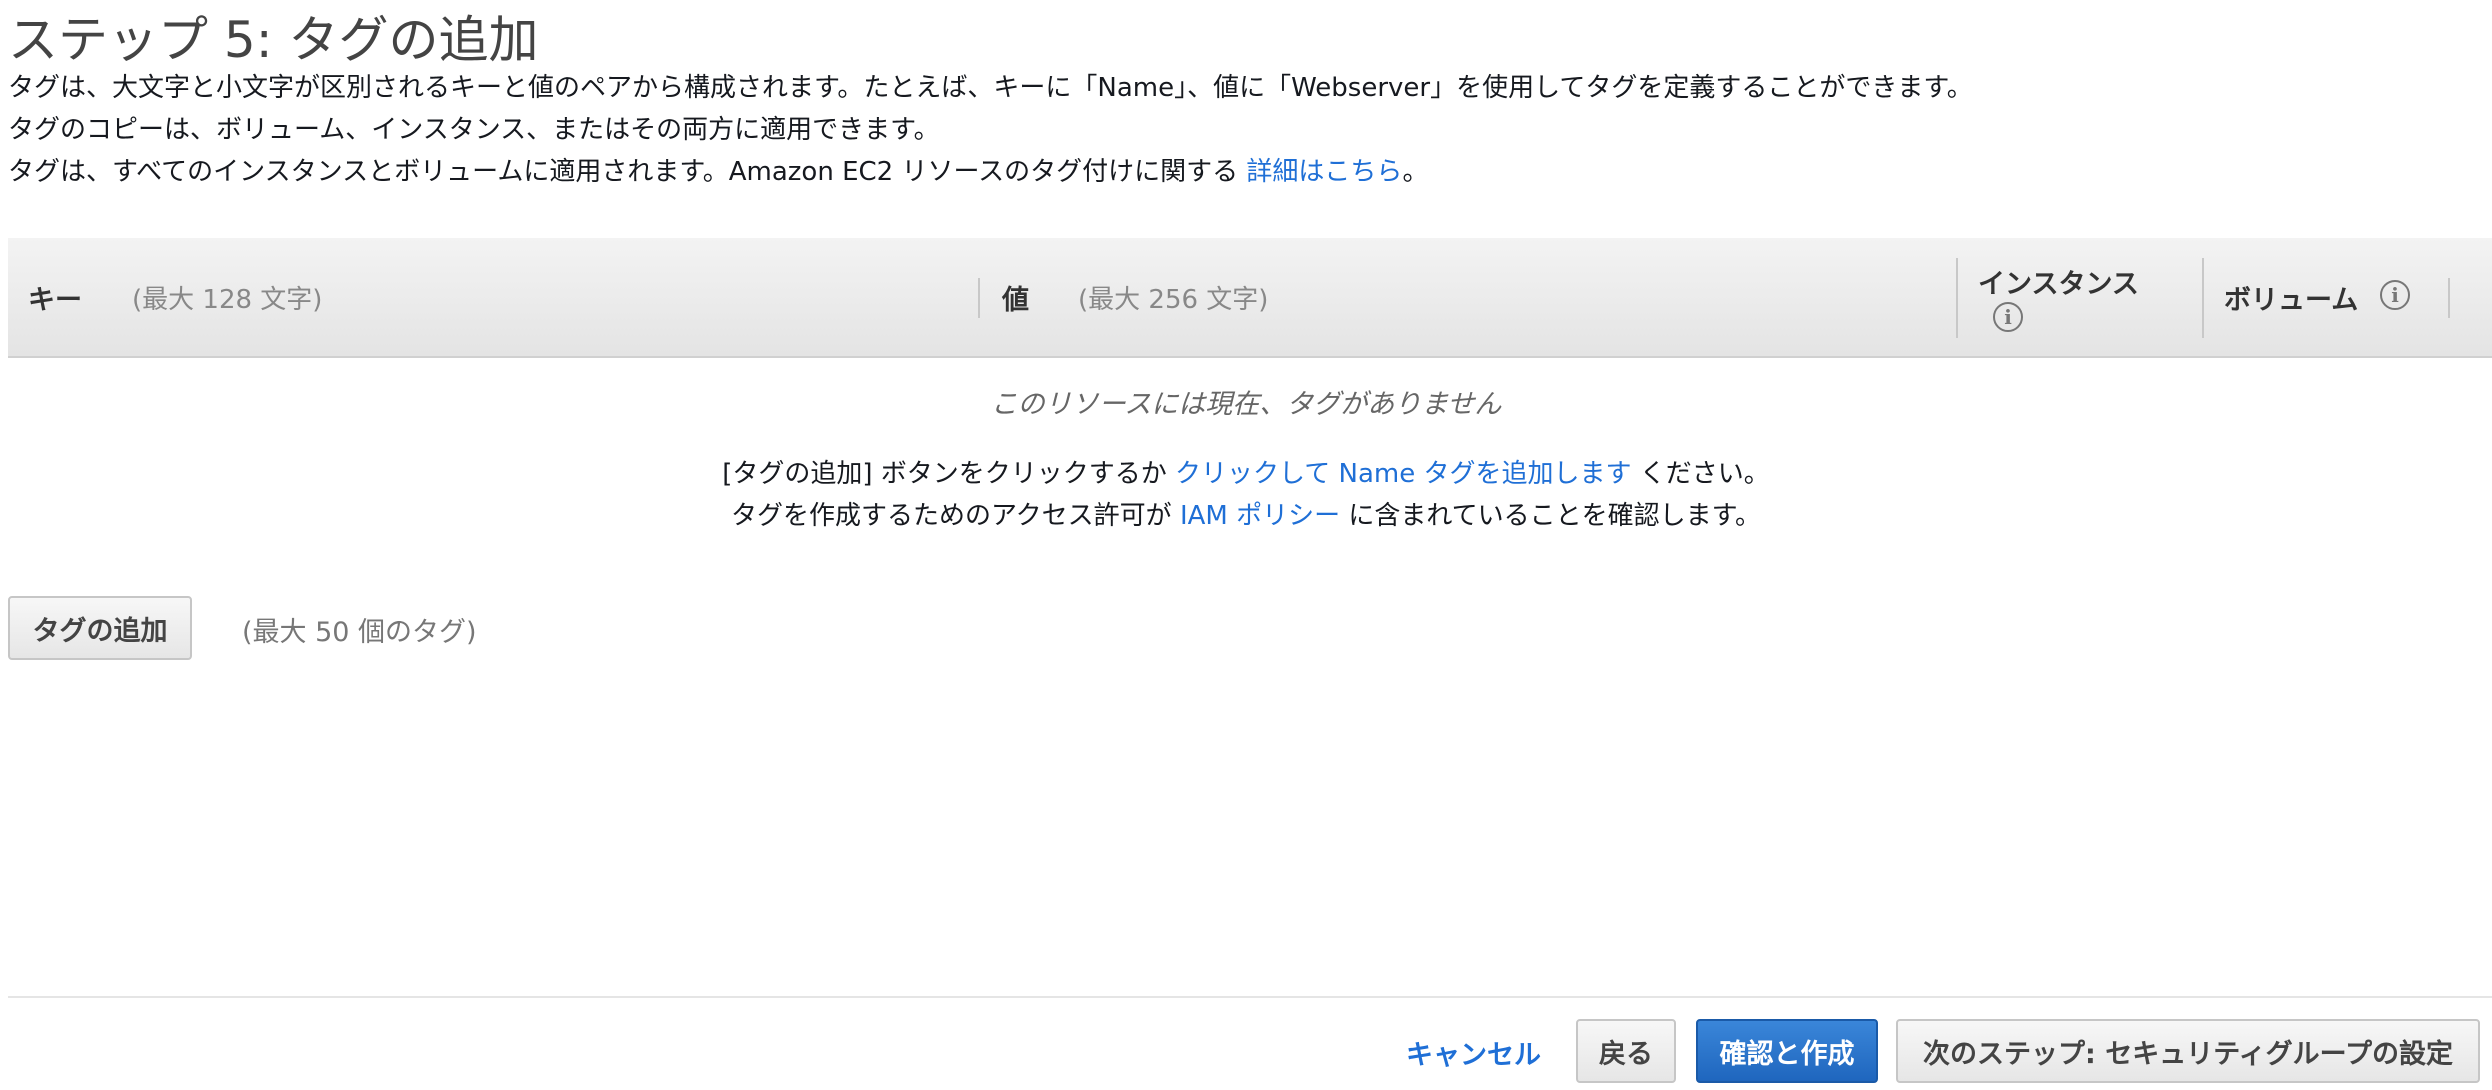 The image size is (2492, 1090). I want to click on description-line-3-suffix: 。, so click(1415, 172).